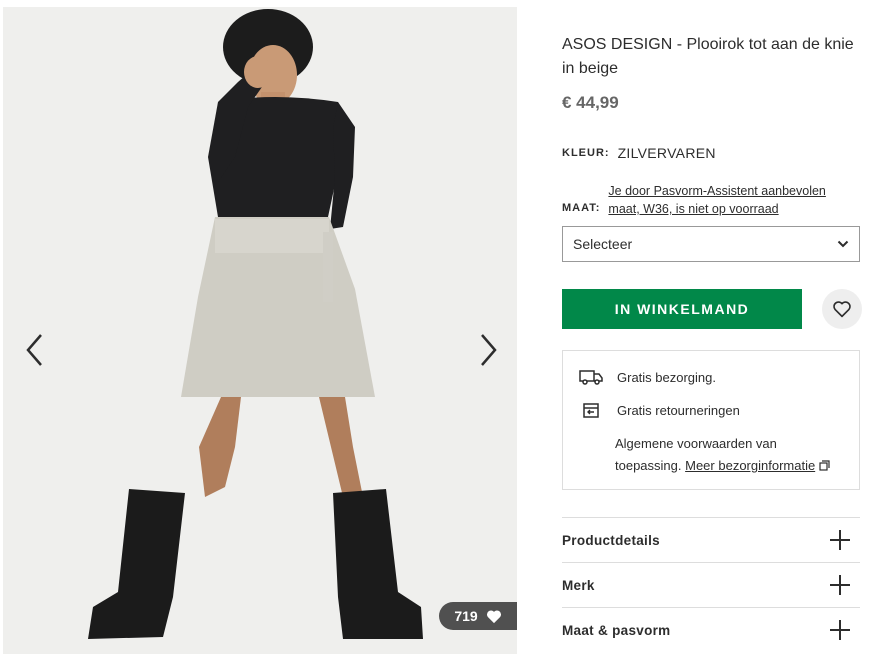 The width and height of the screenshot is (878, 661). What do you see at coordinates (711, 539) in the screenshot?
I see `accordion-productdetails: Productdetails` at bounding box center [711, 539].